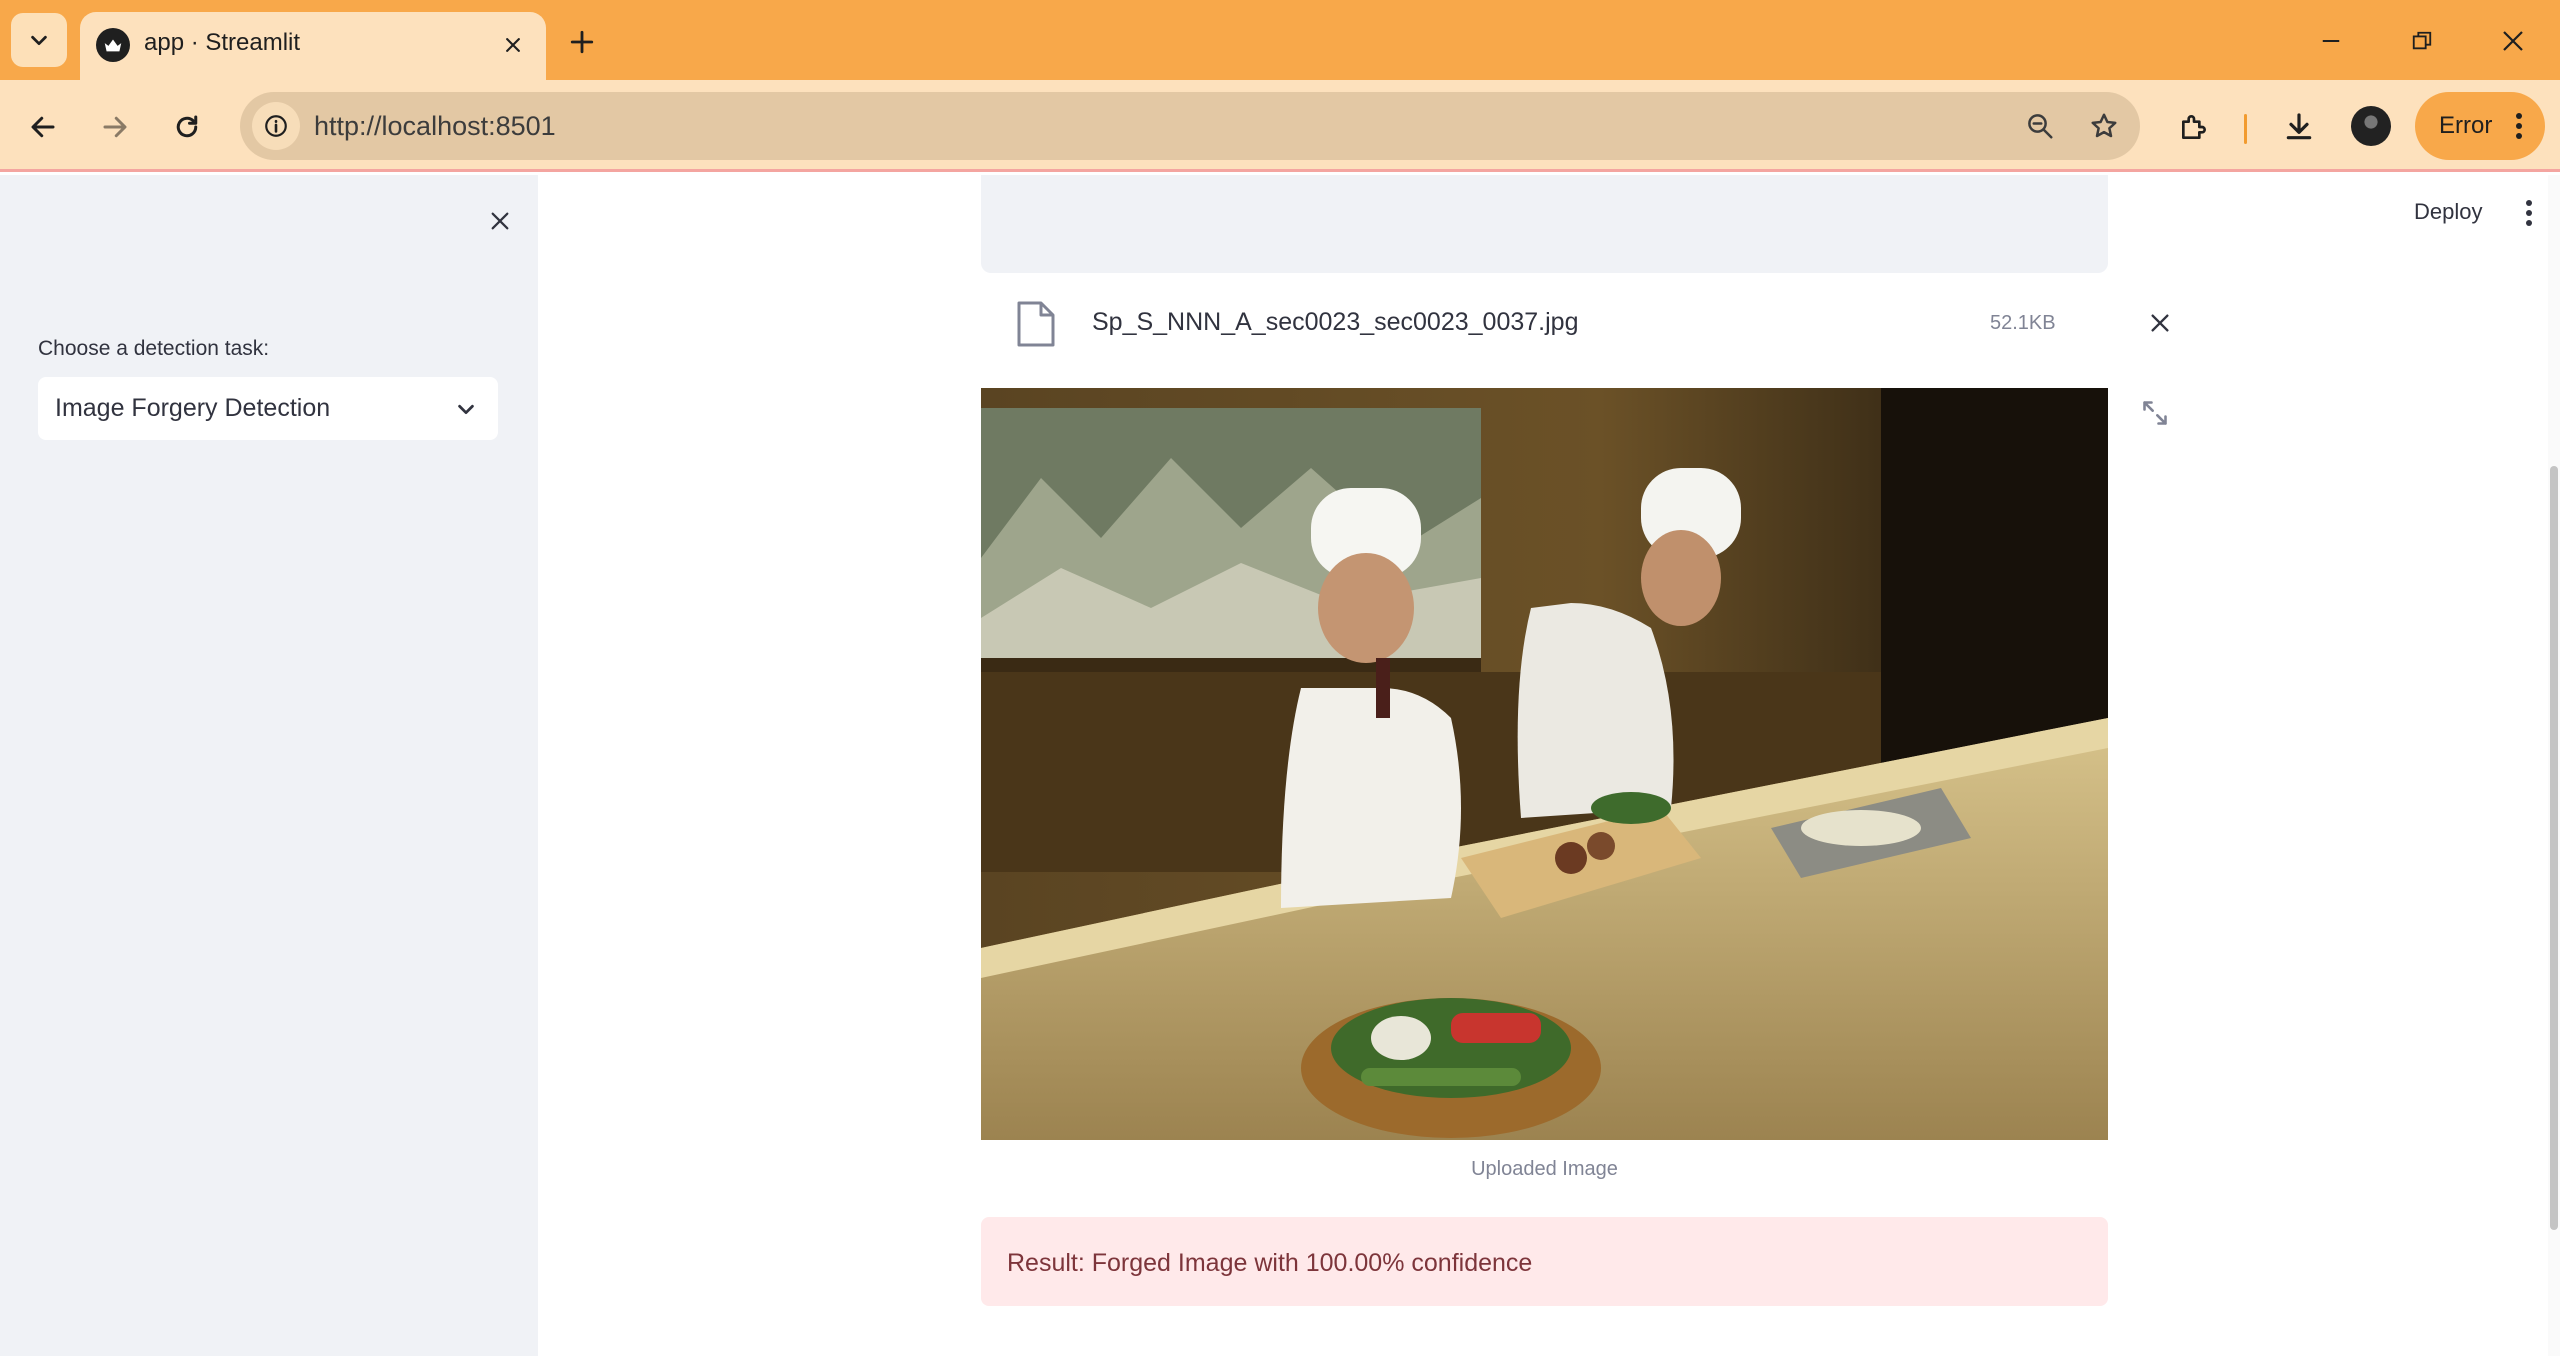  What do you see at coordinates (1544, 1169) in the screenshot?
I see `image-caption: Uploaded Image` at bounding box center [1544, 1169].